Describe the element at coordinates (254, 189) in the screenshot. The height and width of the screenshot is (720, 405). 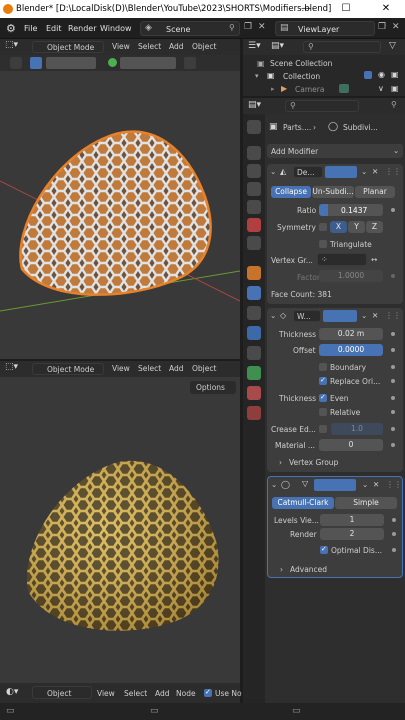
I see `view-layer-tab-icon` at that location.